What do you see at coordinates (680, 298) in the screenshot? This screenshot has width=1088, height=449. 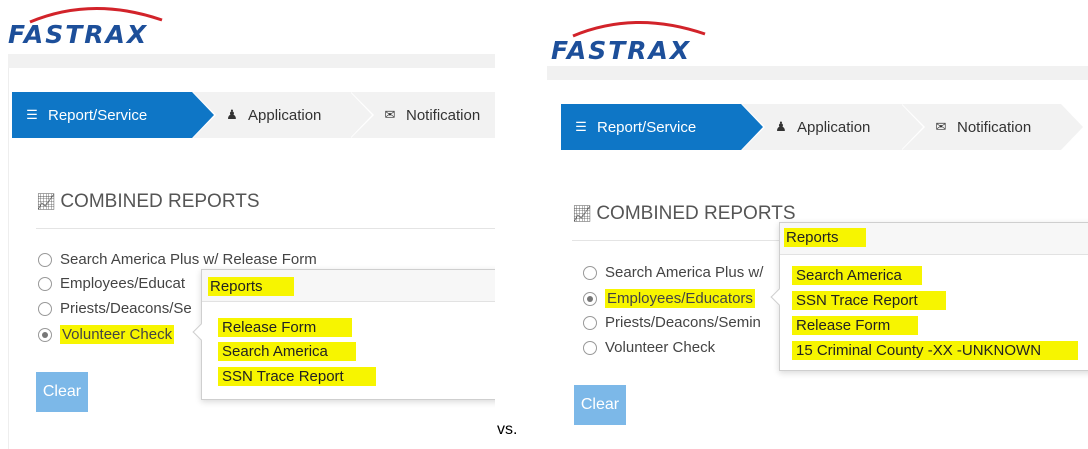 I see `option-label: Employees/Educators` at bounding box center [680, 298].